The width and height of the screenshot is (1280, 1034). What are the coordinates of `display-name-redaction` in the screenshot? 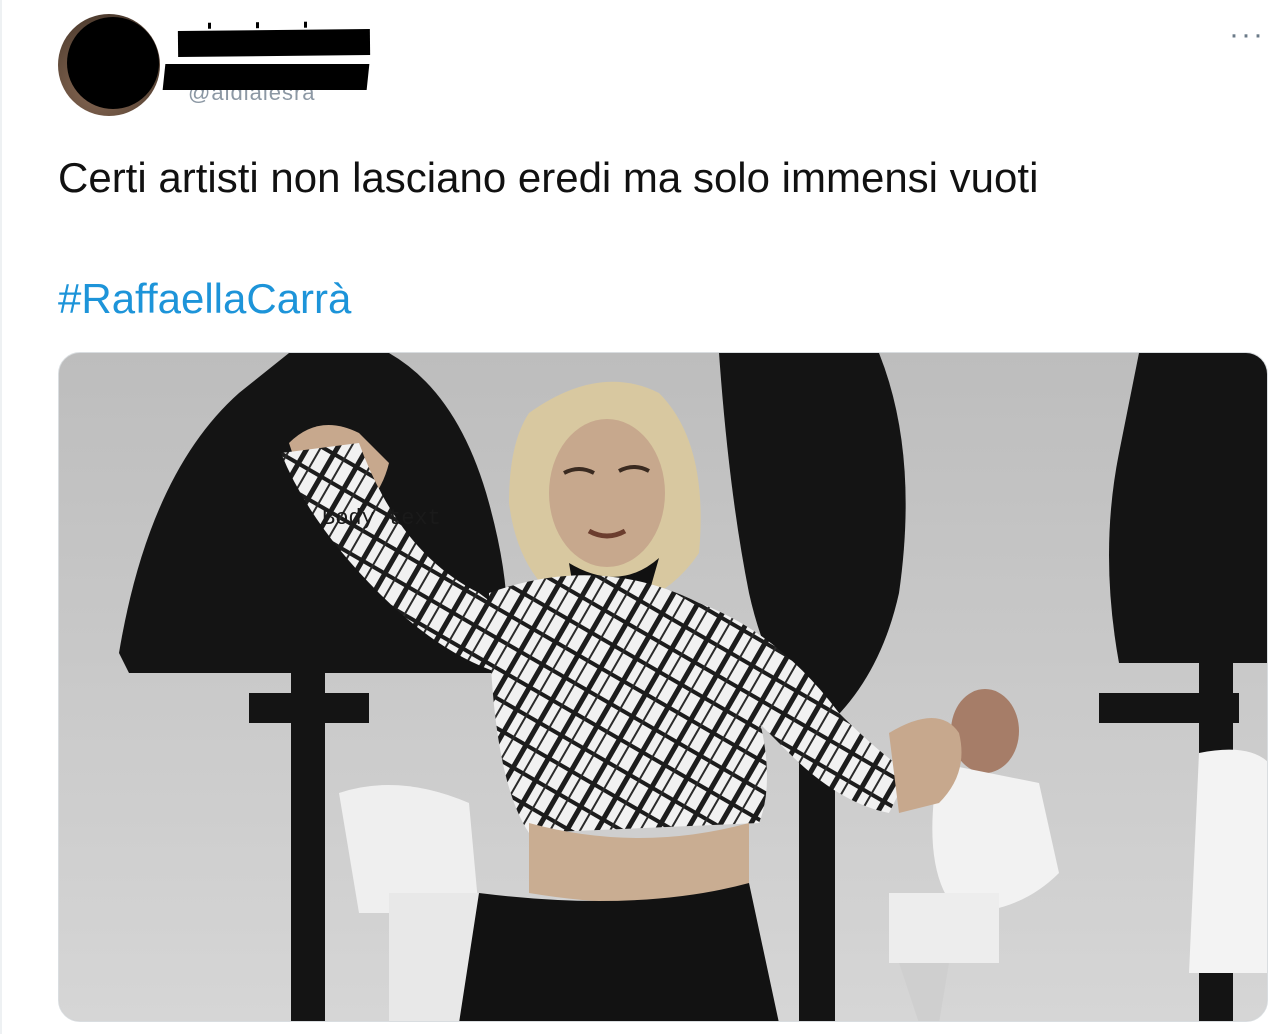 It's located at (274, 43).